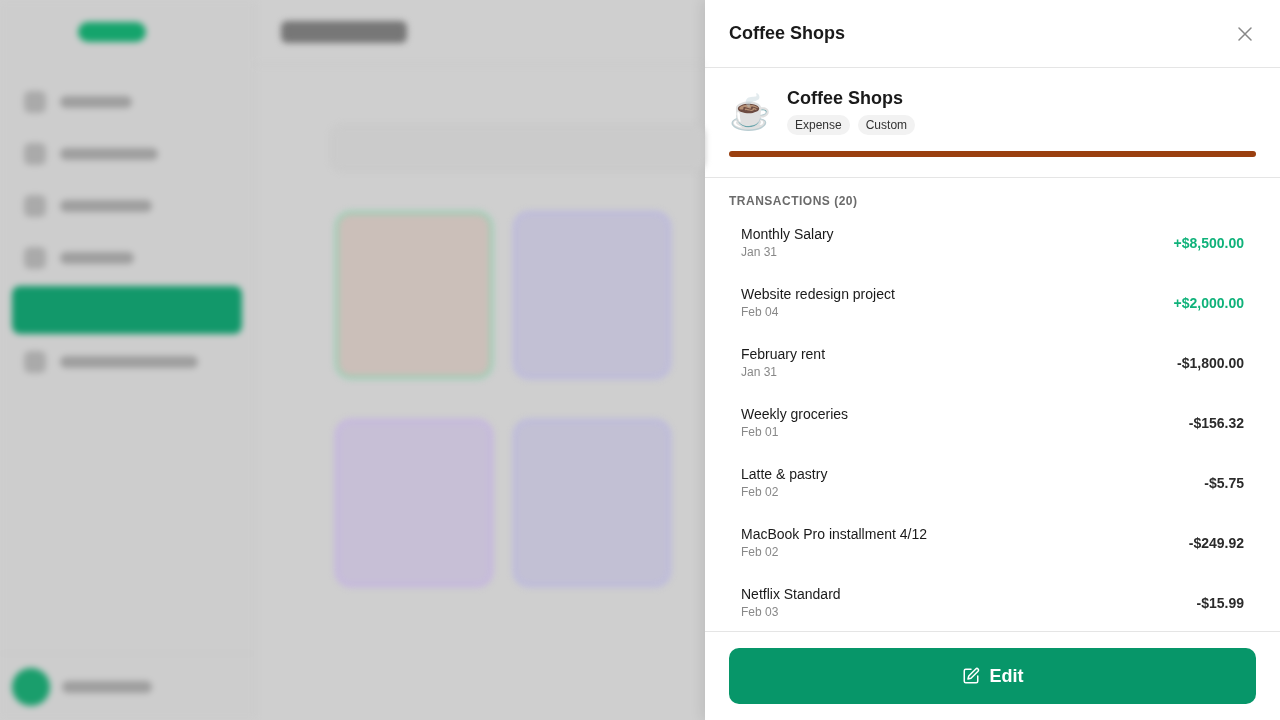  I want to click on section-heading: TRANSACTIONS (20), so click(794, 201).